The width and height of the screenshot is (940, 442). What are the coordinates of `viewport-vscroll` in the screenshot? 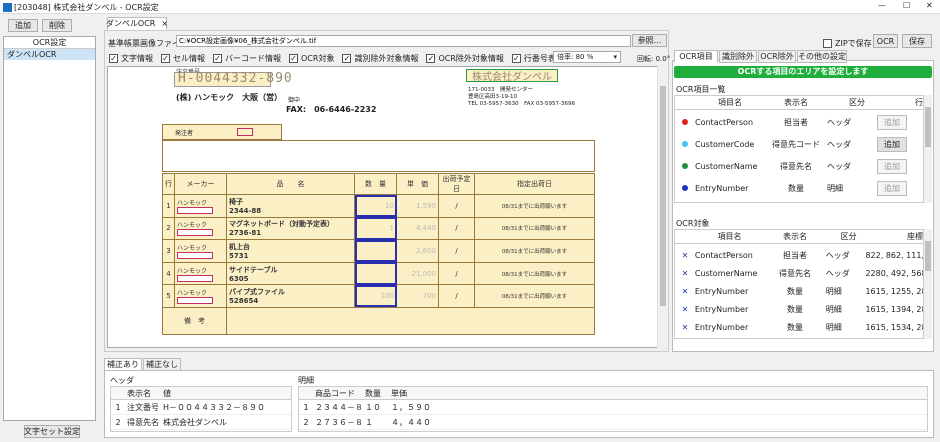 It's located at (662, 207).